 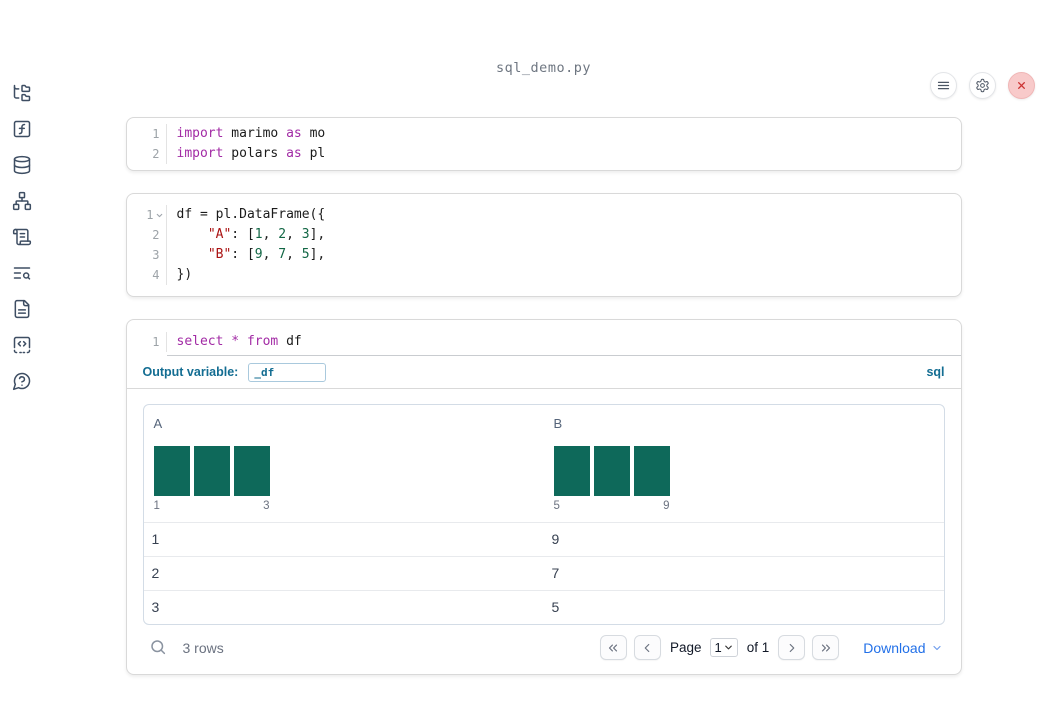 I want to click on hamburger-menu-icon, so click(x=943, y=85).